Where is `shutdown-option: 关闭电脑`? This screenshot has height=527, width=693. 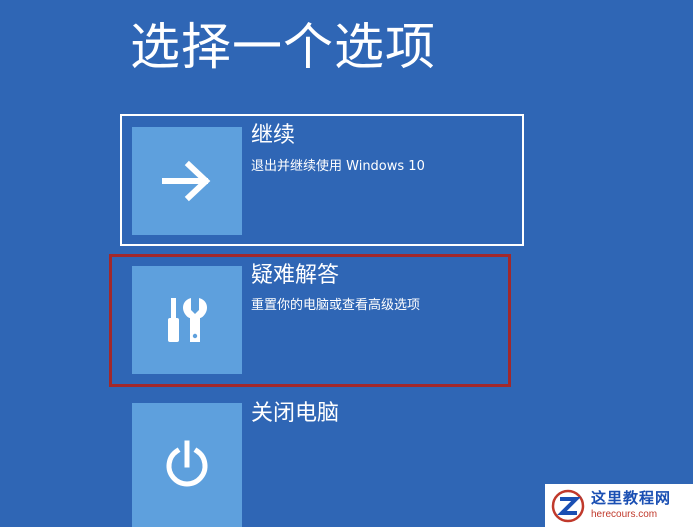 shutdown-option: 关闭电脑 is located at coordinates (322, 463).